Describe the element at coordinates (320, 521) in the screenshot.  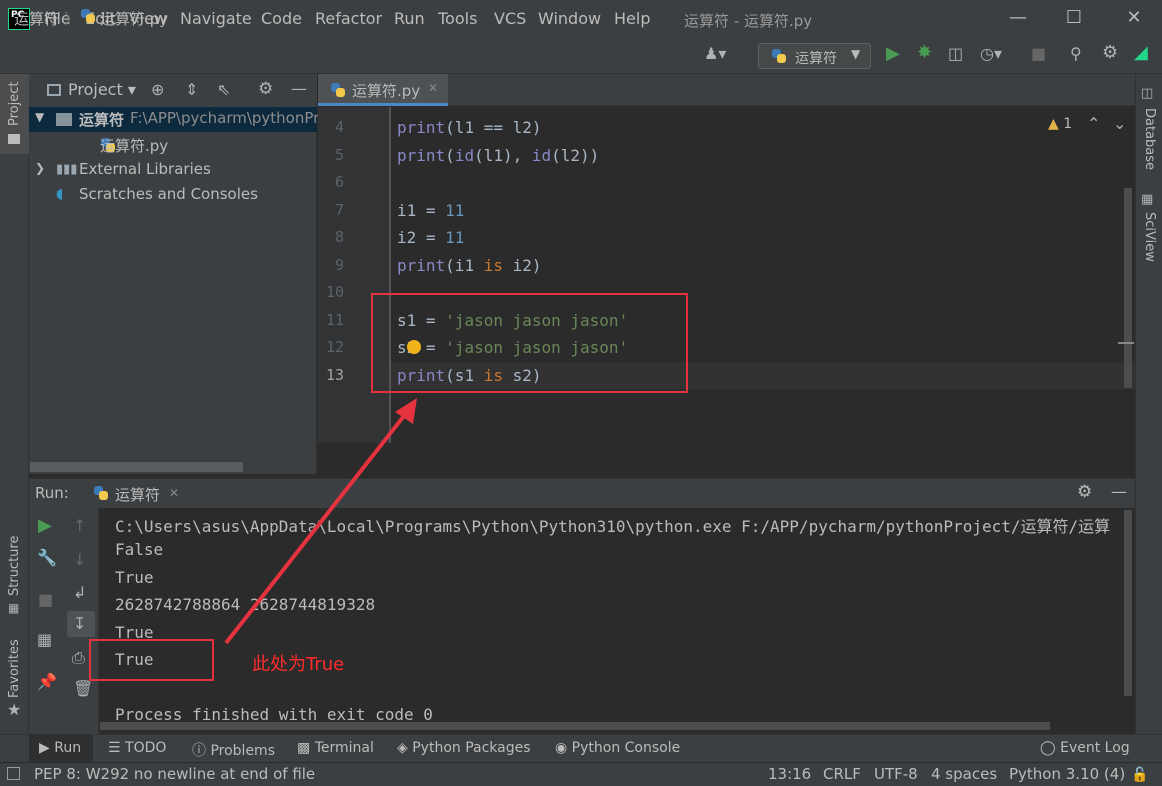
I see `annotation-arrow` at that location.